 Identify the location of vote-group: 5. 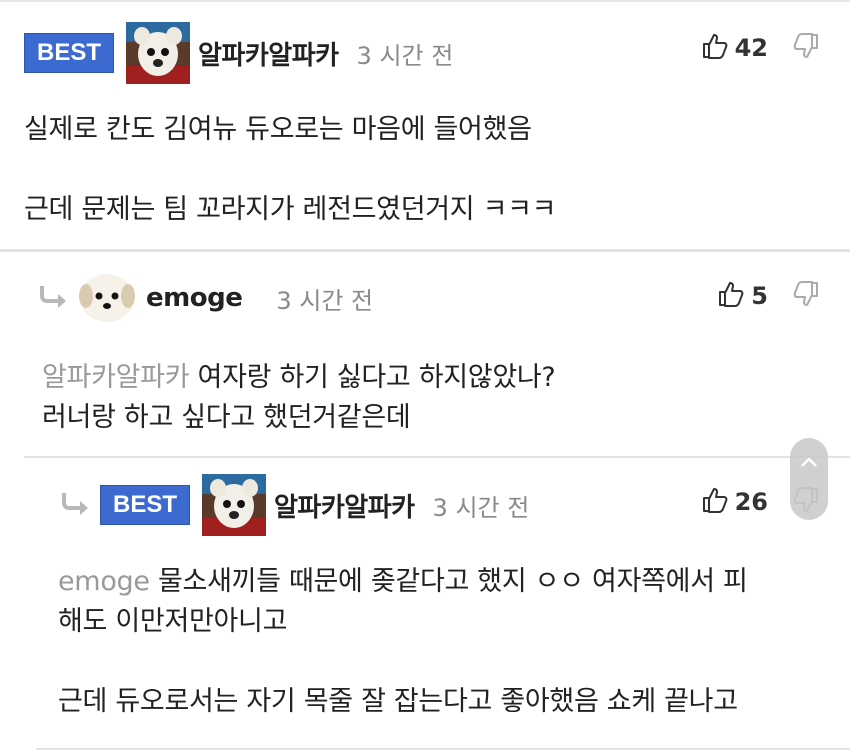
(768, 296).